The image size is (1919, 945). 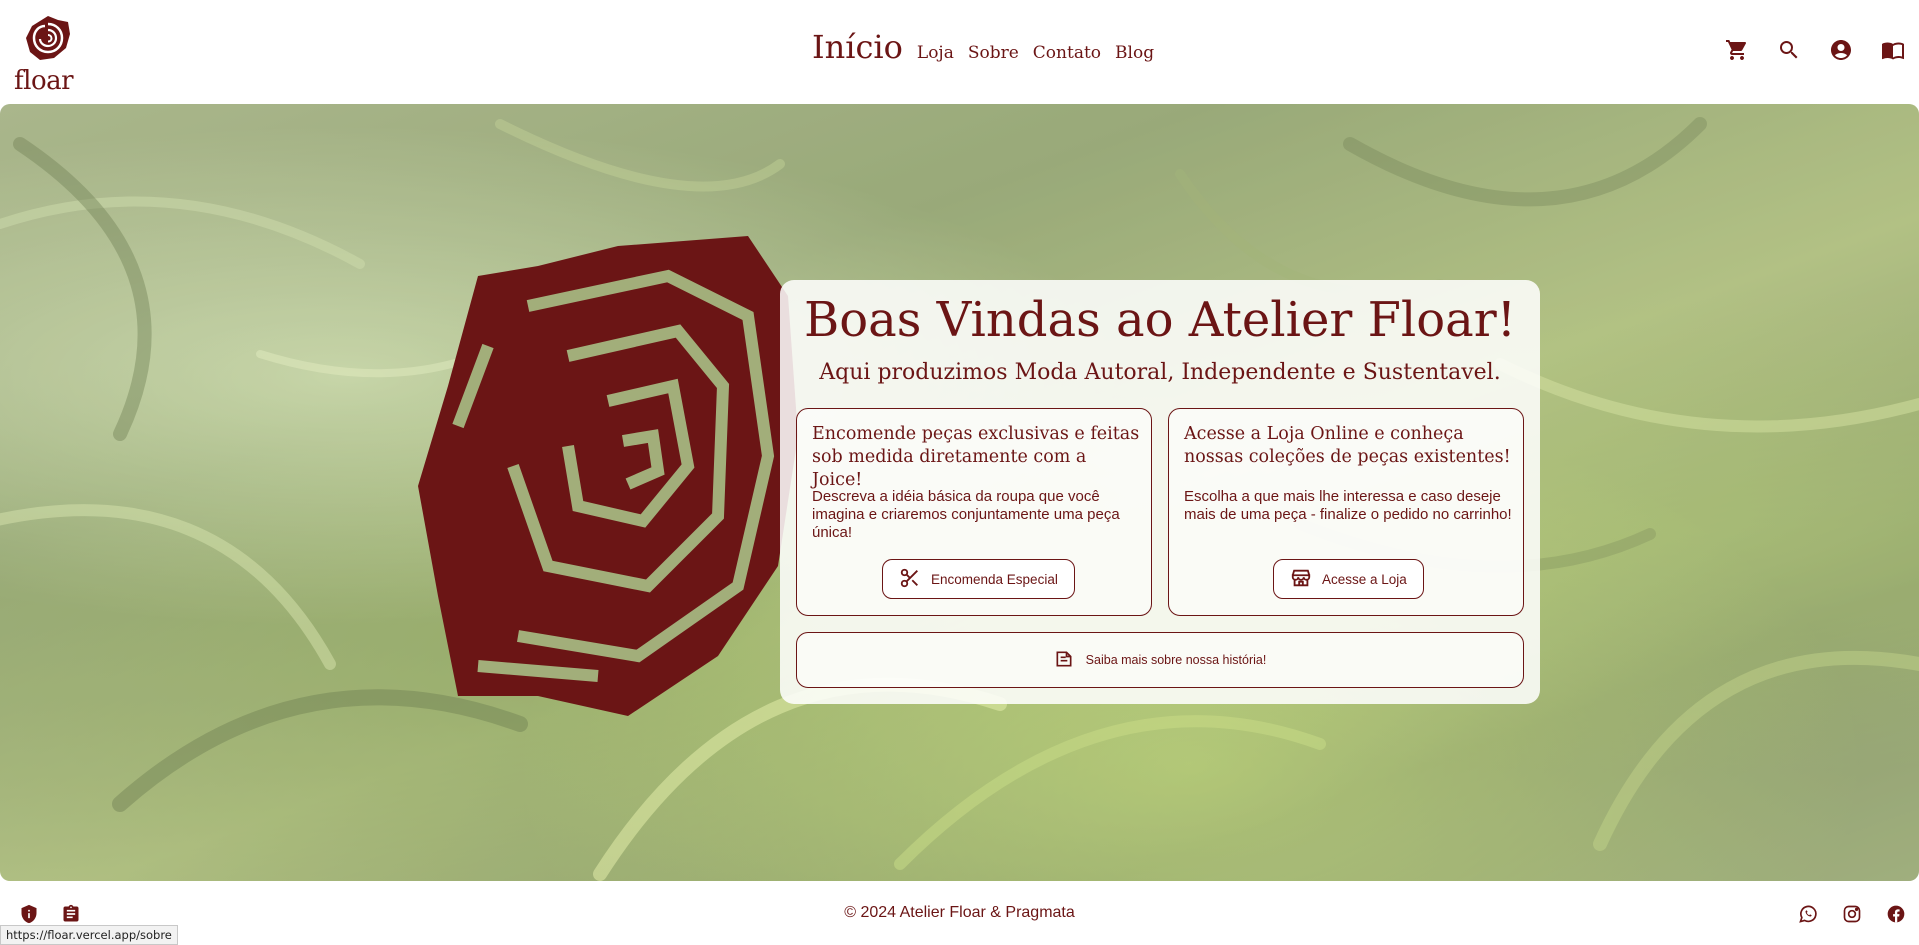 I want to click on copyright-text: © 2024 Atelier Floar & Pragmata, so click(x=959, y=912).